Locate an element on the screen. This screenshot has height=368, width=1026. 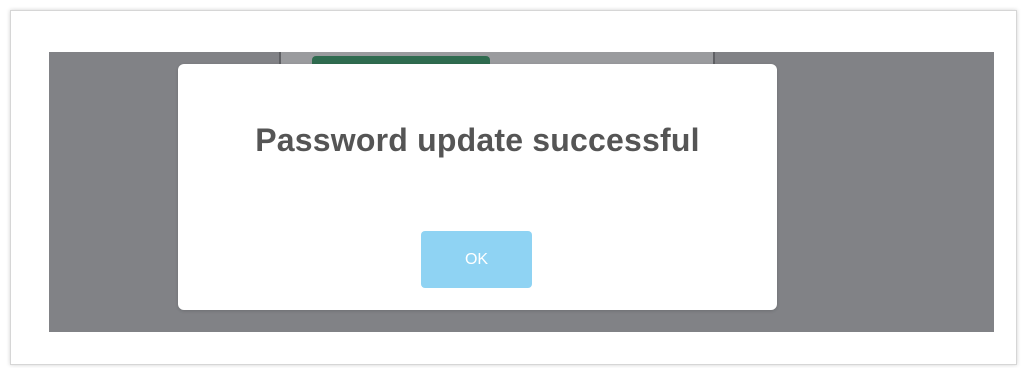
ok-button: OK is located at coordinates (476, 259).